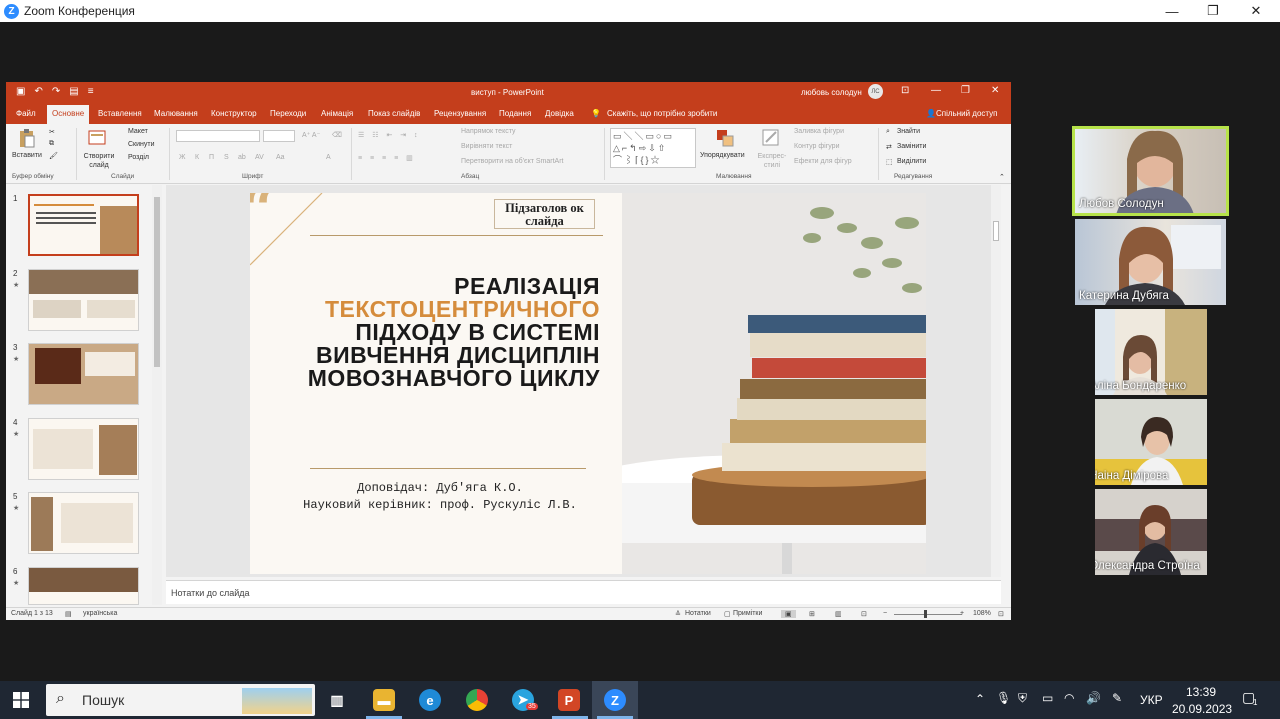 Image resolution: width=1280 pixels, height=719 pixels. What do you see at coordinates (20, 91) in the screenshot?
I see `save-icon: ▣` at bounding box center [20, 91].